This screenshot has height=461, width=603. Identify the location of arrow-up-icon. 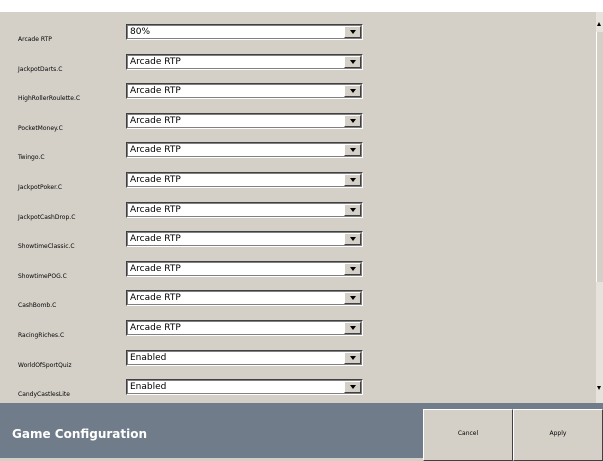
(599, 24).